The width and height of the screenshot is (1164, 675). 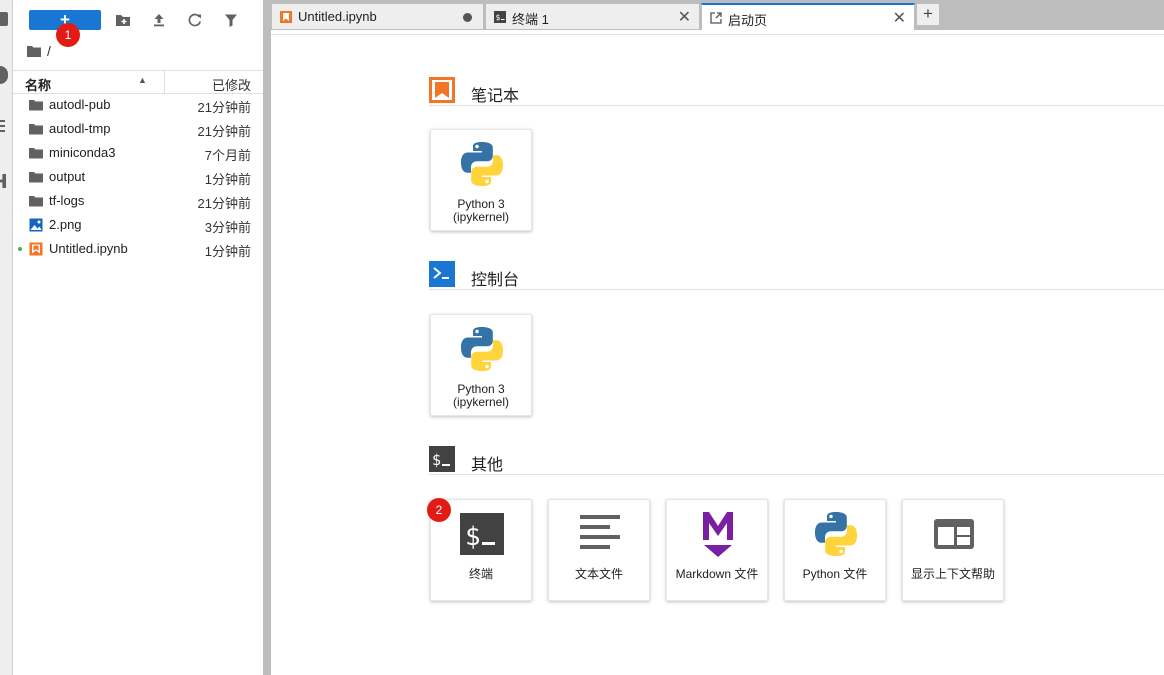 I want to click on image-file-icon, so click(x=36, y=225).